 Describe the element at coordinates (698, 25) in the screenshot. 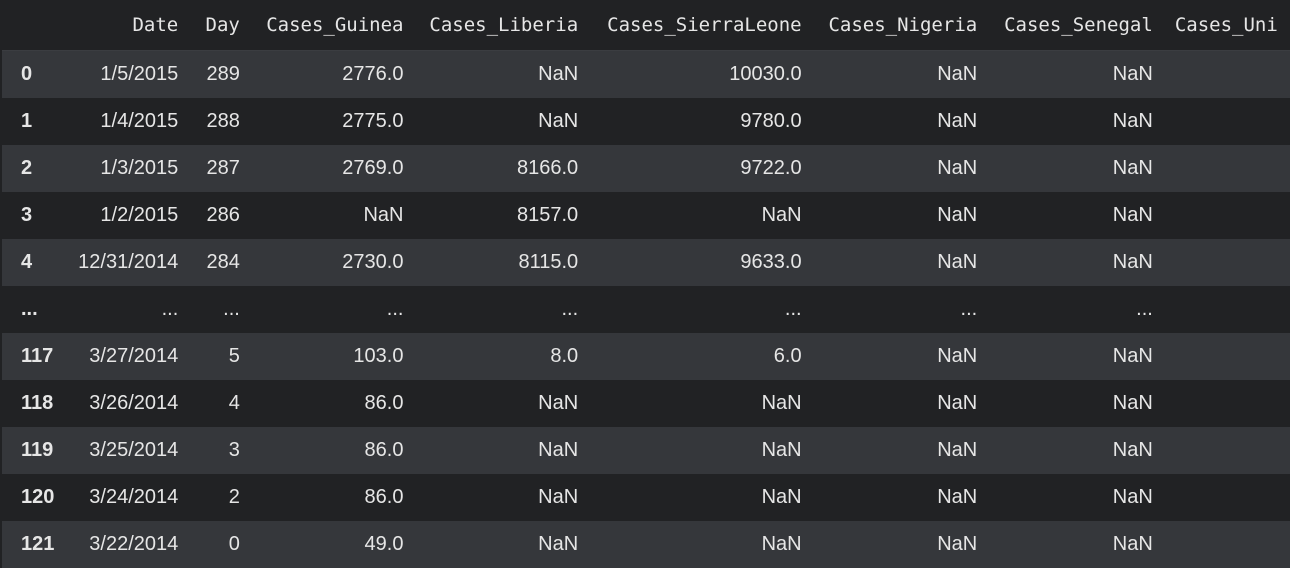

I see `header-cases-sierraleone: Cases_SierraLeone` at that location.